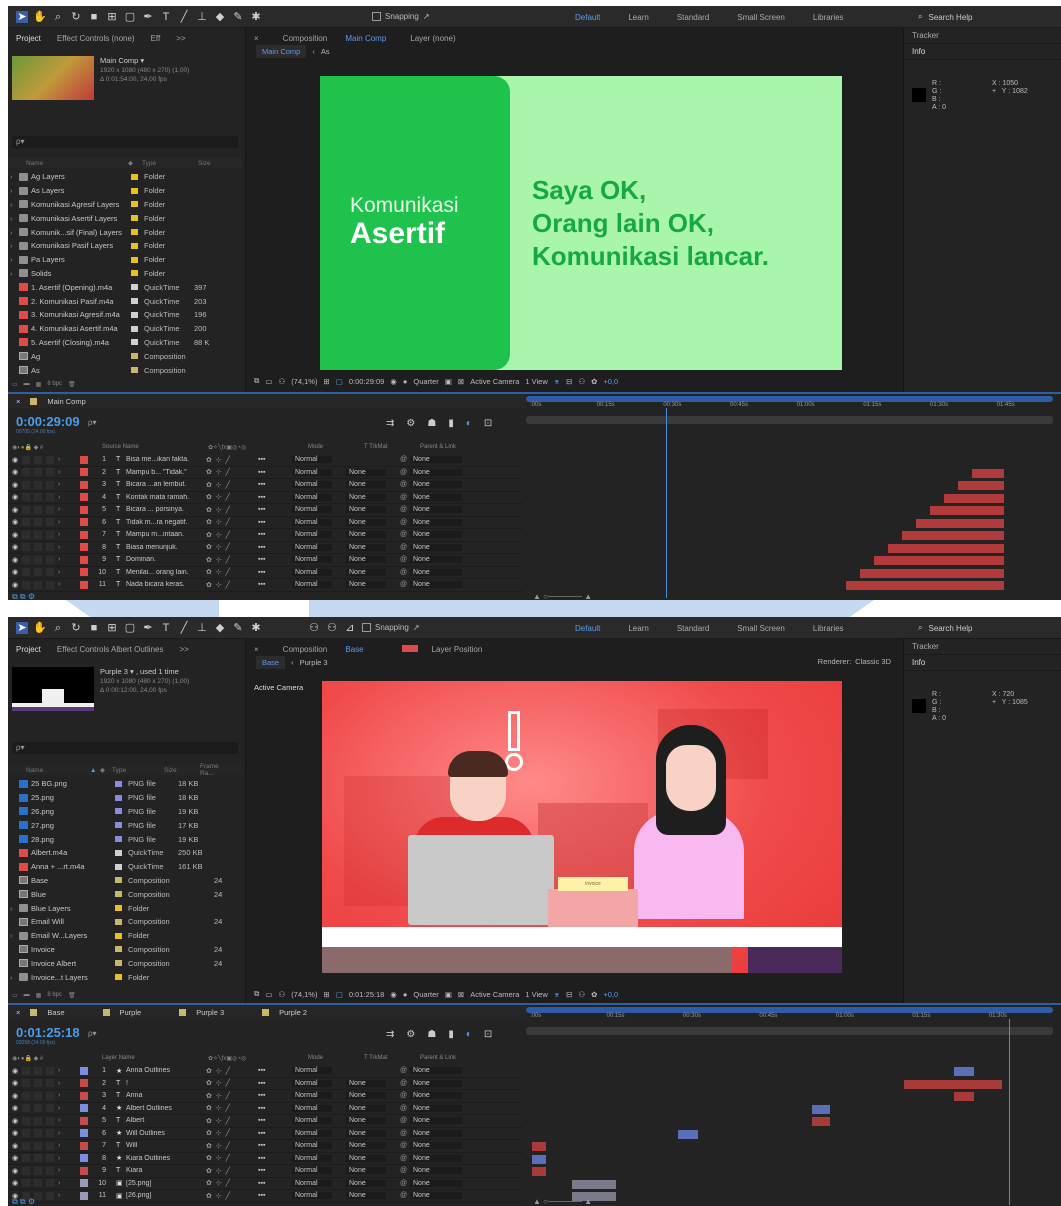 Image resolution: width=1061 pixels, height=1206 pixels. What do you see at coordinates (15, 384) in the screenshot?
I see `interpret-footage-icon: ▭` at bounding box center [15, 384].